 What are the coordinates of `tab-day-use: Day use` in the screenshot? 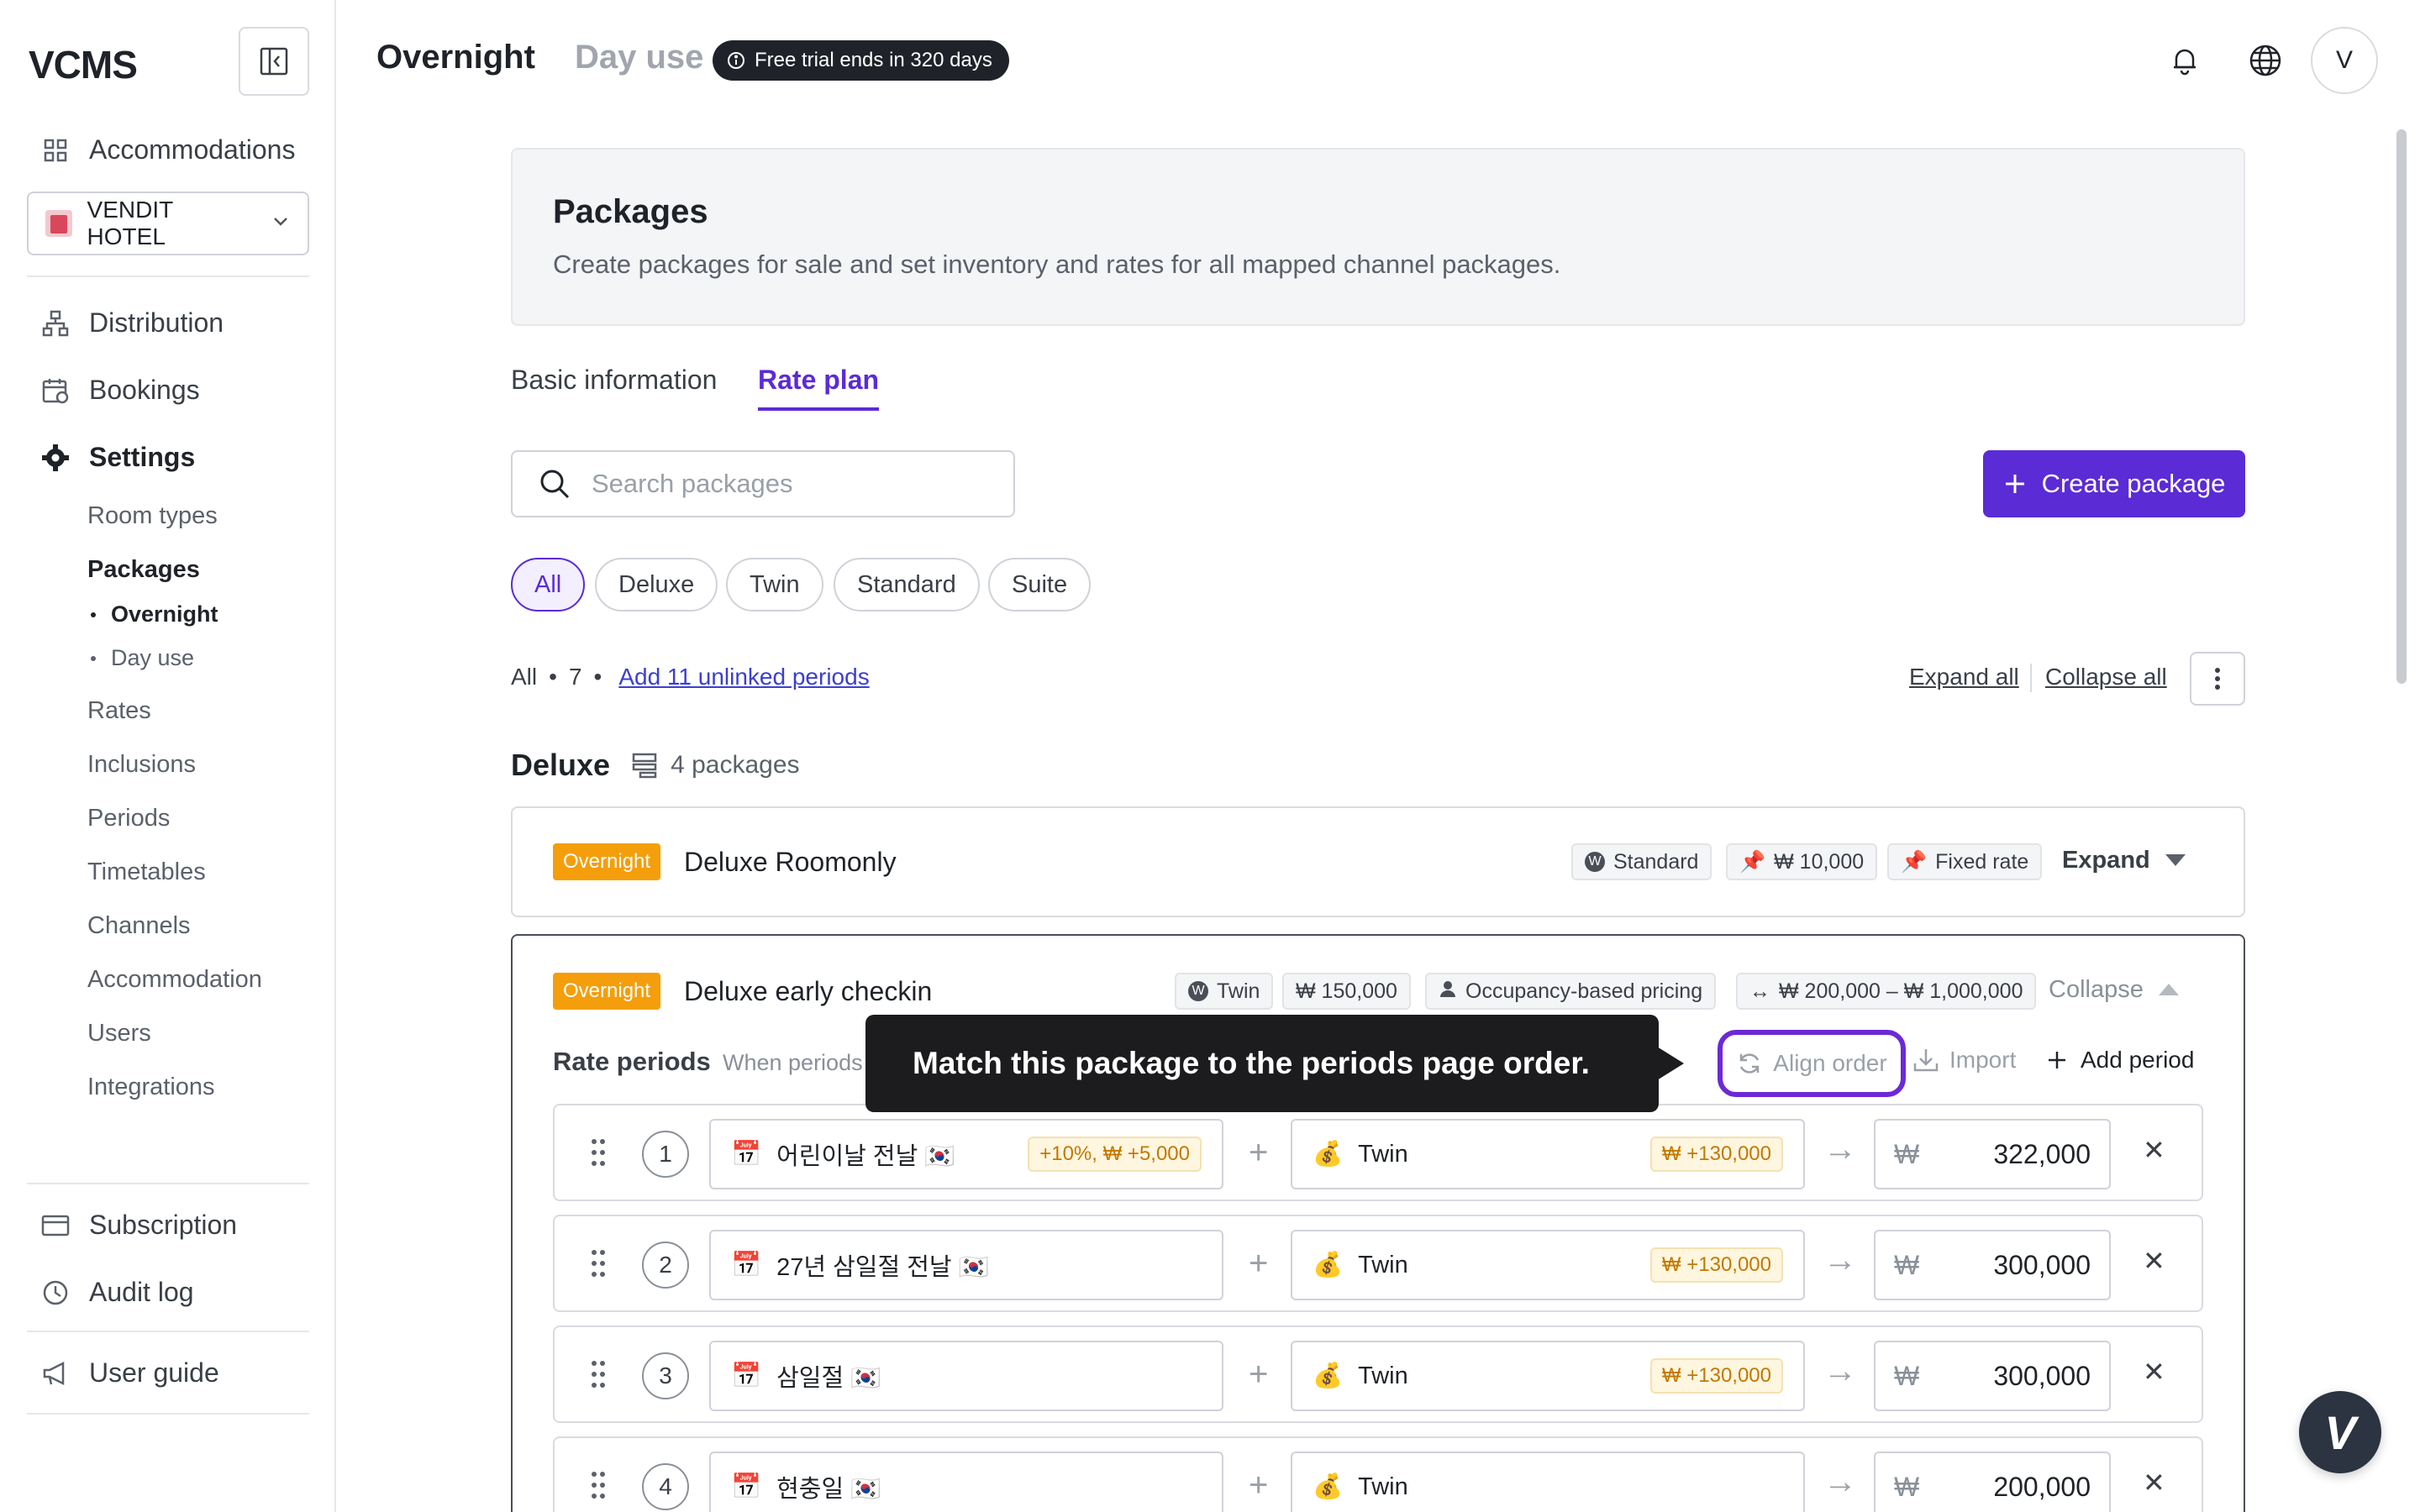 It's located at (639, 57).